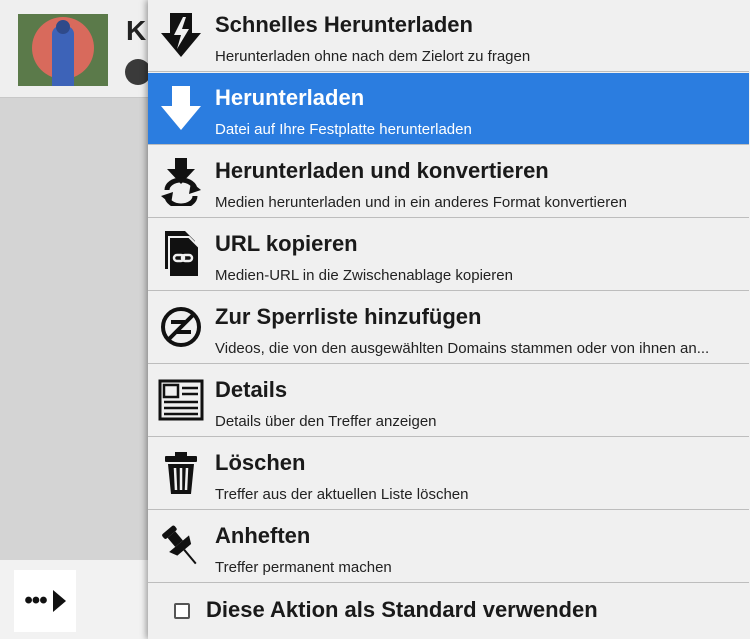  I want to click on result-thumbnail, so click(63, 50).